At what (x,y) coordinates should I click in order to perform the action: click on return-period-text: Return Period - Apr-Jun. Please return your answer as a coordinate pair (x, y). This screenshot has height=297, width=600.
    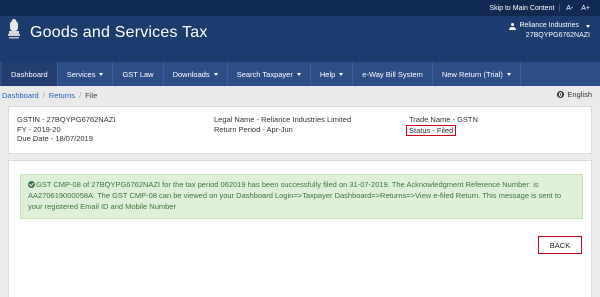
    Looking at the image, I should click on (253, 129).